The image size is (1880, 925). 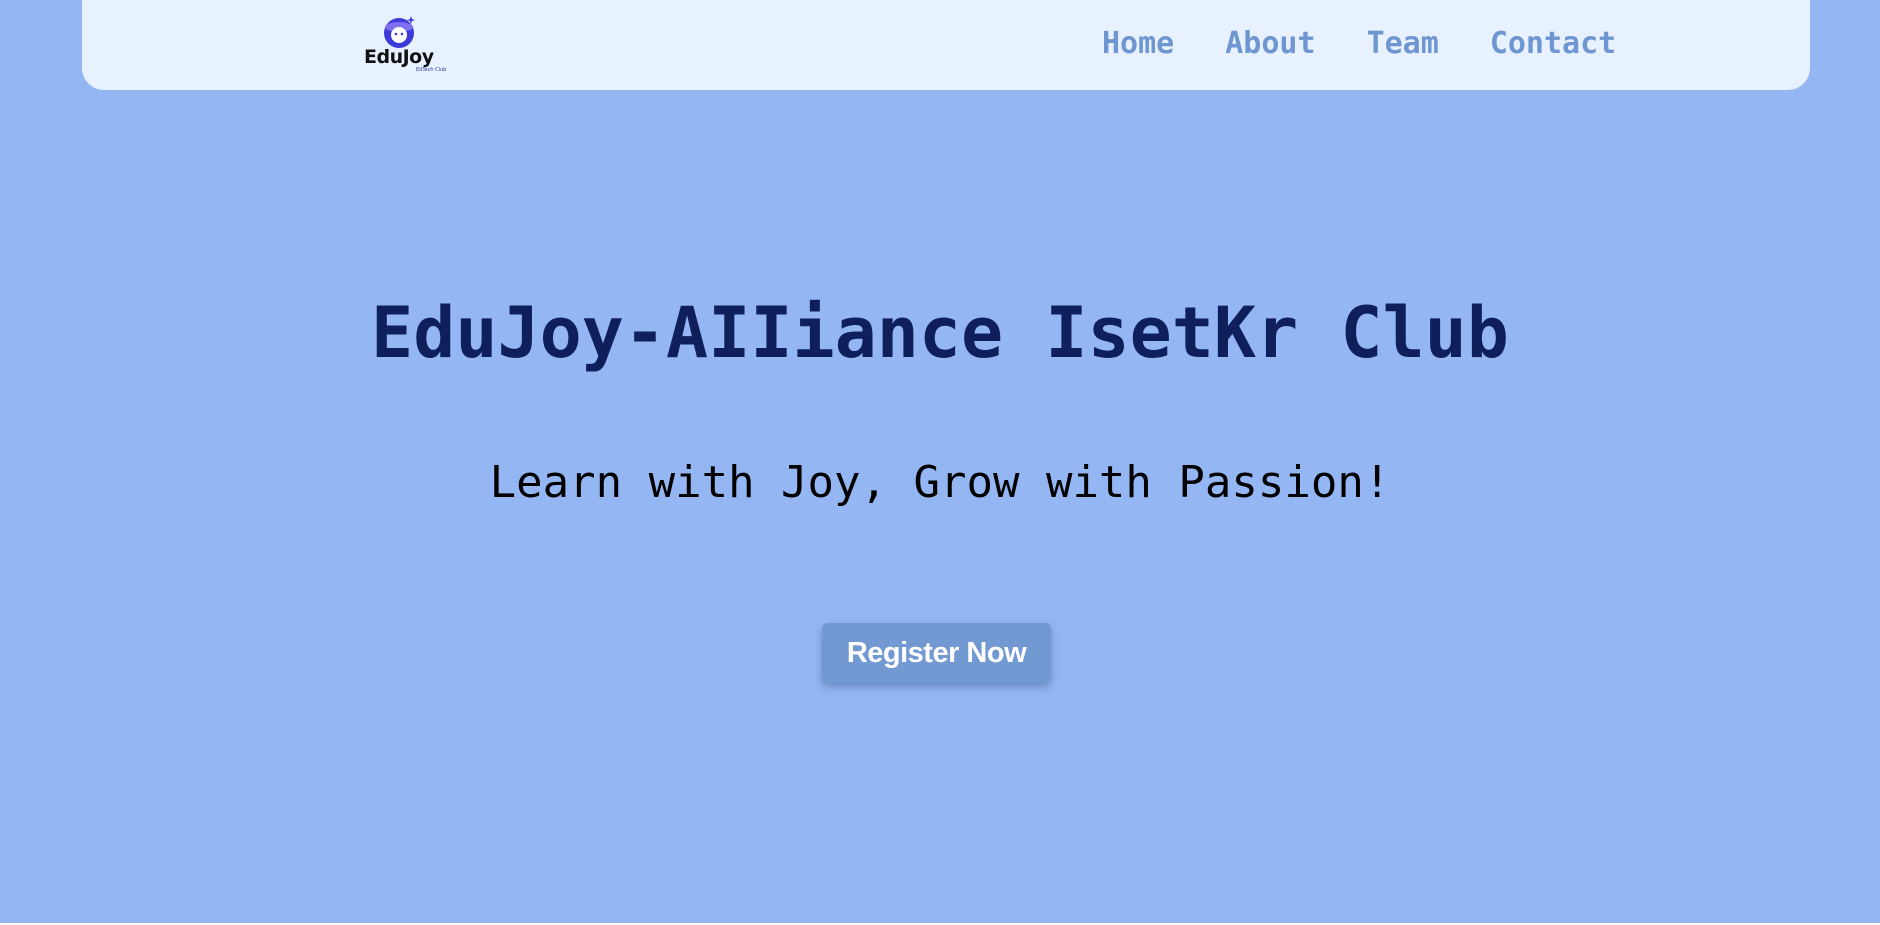 What do you see at coordinates (936, 653) in the screenshot?
I see `register-now-button: Register Now` at bounding box center [936, 653].